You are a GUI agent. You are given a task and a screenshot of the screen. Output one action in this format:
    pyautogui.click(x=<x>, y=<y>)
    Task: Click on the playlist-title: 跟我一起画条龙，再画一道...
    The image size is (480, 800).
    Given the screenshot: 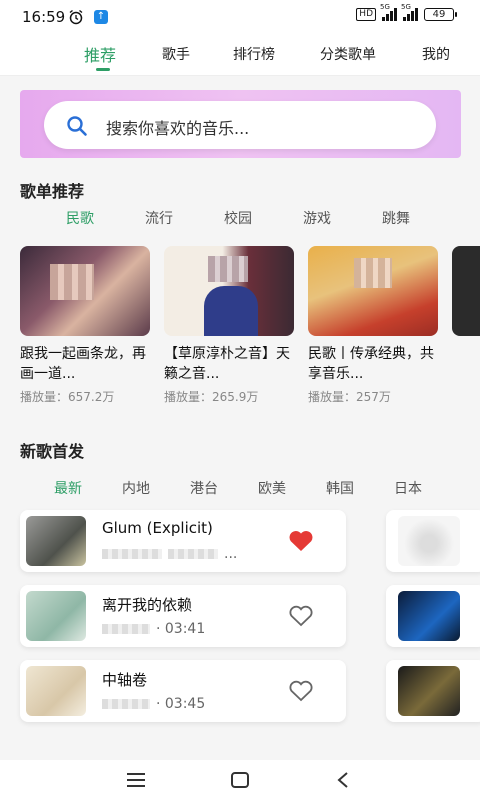 What is the action you would take?
    pyautogui.click(x=83, y=364)
    